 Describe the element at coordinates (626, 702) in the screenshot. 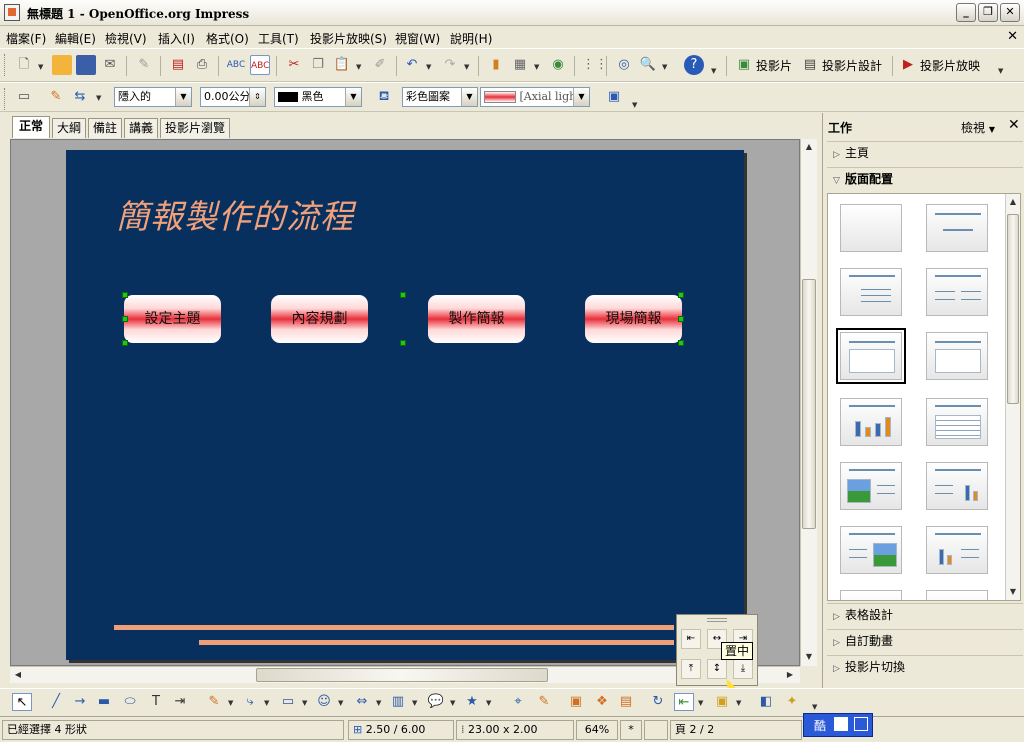

I see `gallery-icon: ▤` at that location.